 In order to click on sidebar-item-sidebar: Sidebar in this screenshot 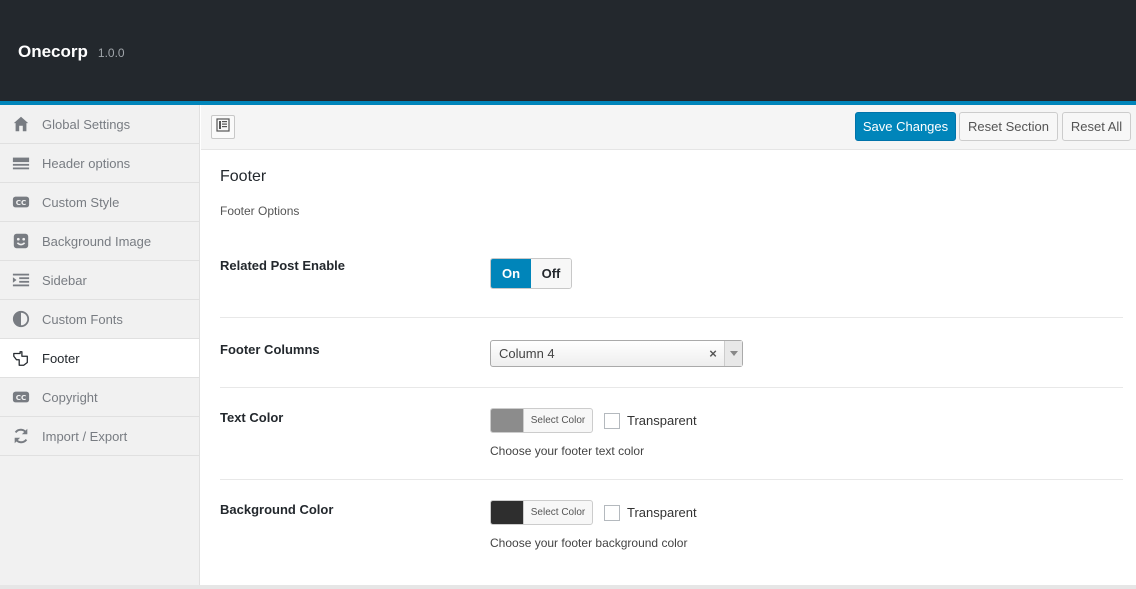, I will do `click(99, 280)`.